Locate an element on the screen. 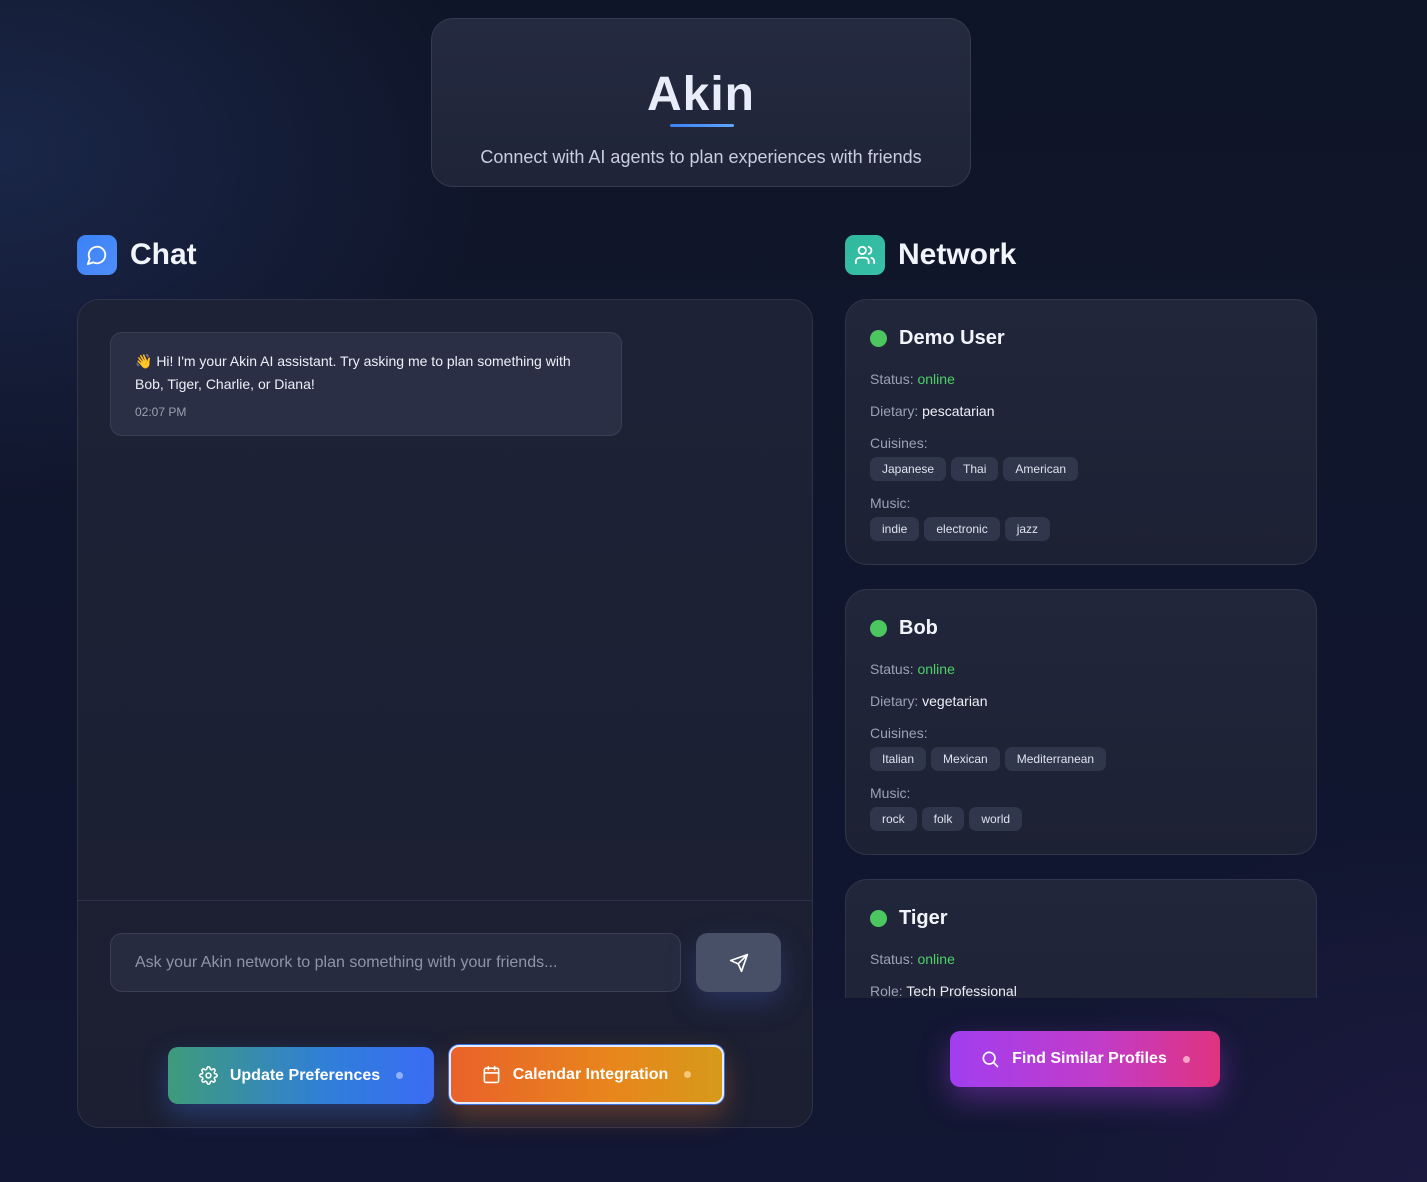  chat-heading-label: Chat is located at coordinates (163, 254).